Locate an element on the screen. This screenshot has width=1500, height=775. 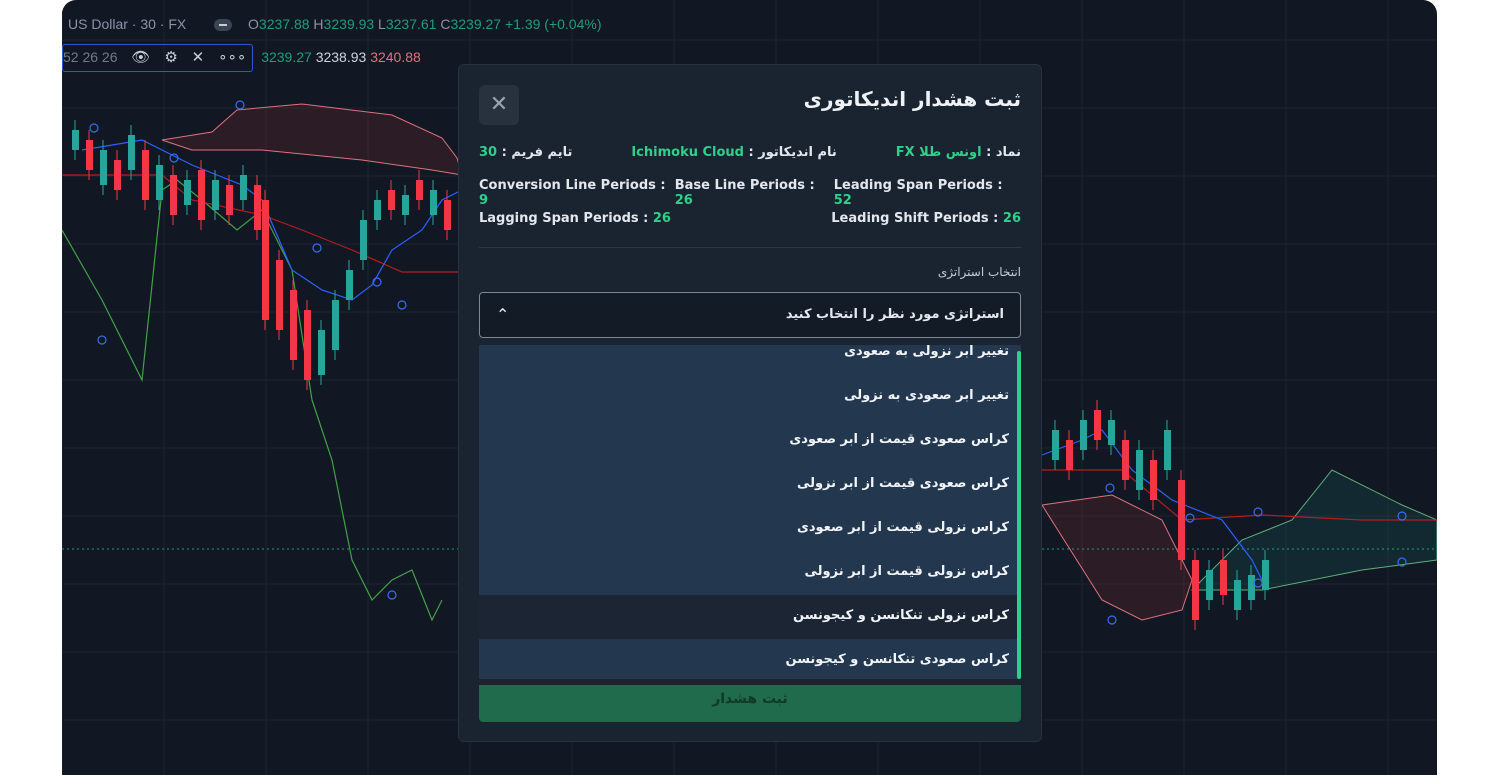
collapse-legend-button is located at coordinates (223, 25).